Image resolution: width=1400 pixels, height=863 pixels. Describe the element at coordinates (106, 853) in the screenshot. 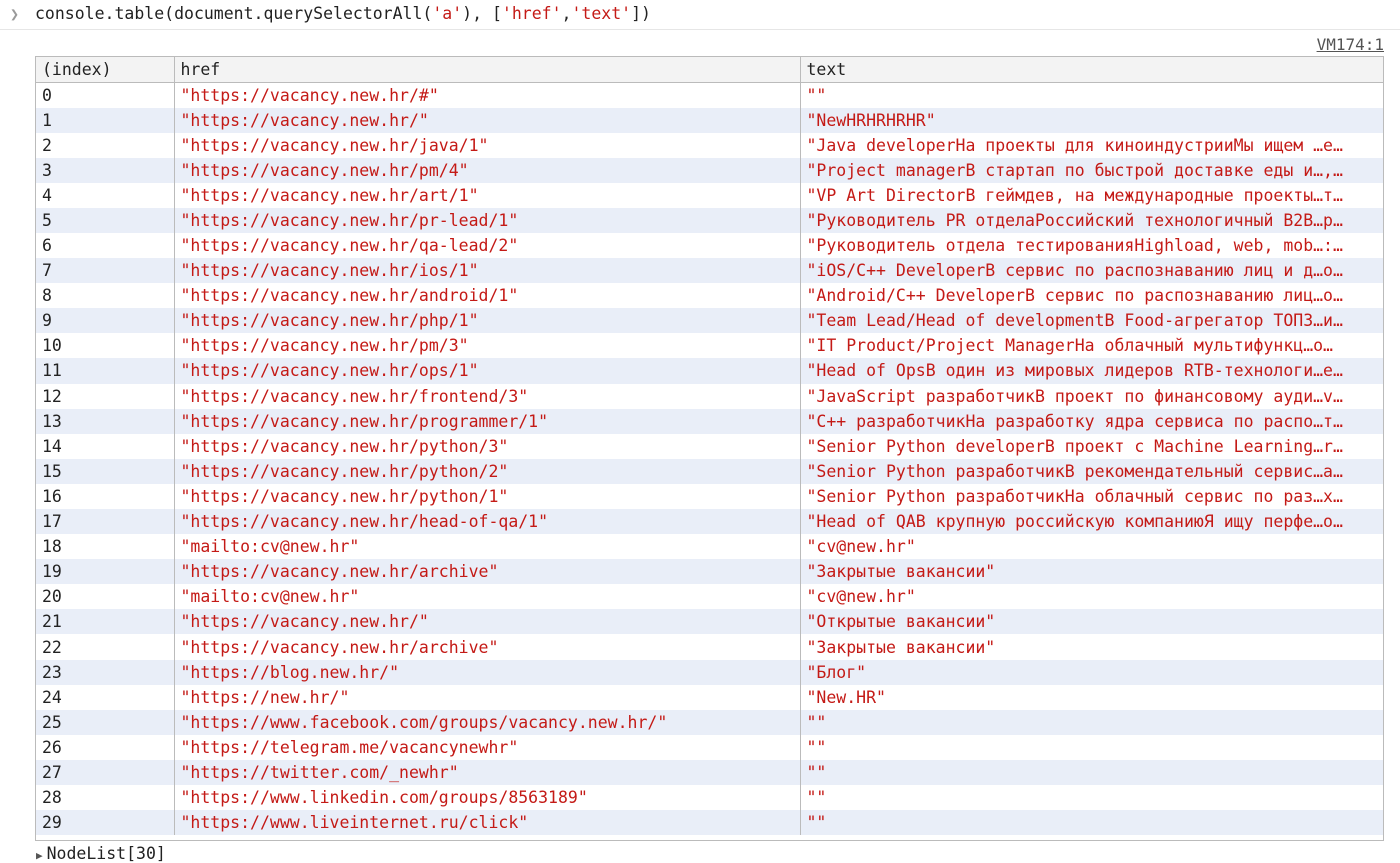

I see `nodelist-label: NodeList[30]` at that location.